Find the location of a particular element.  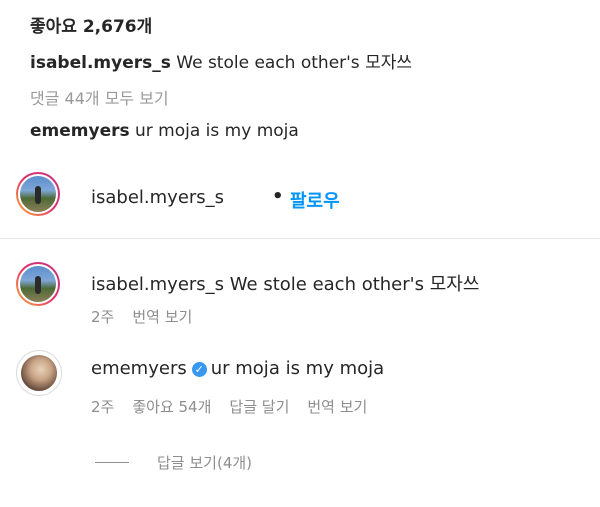

comment-body: isabel.myers_s We stole each other's 모자쓰 is located at coordinates (285, 283).